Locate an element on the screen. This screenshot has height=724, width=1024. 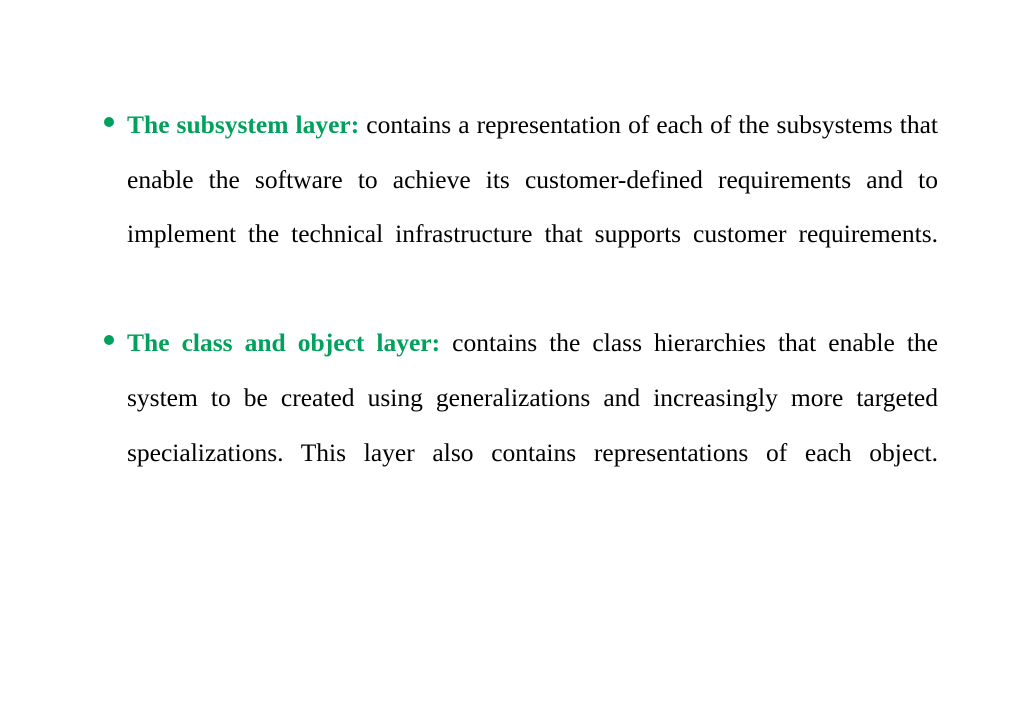
bullet-lead-label: The class and object layer: is located at coordinates (284, 343).